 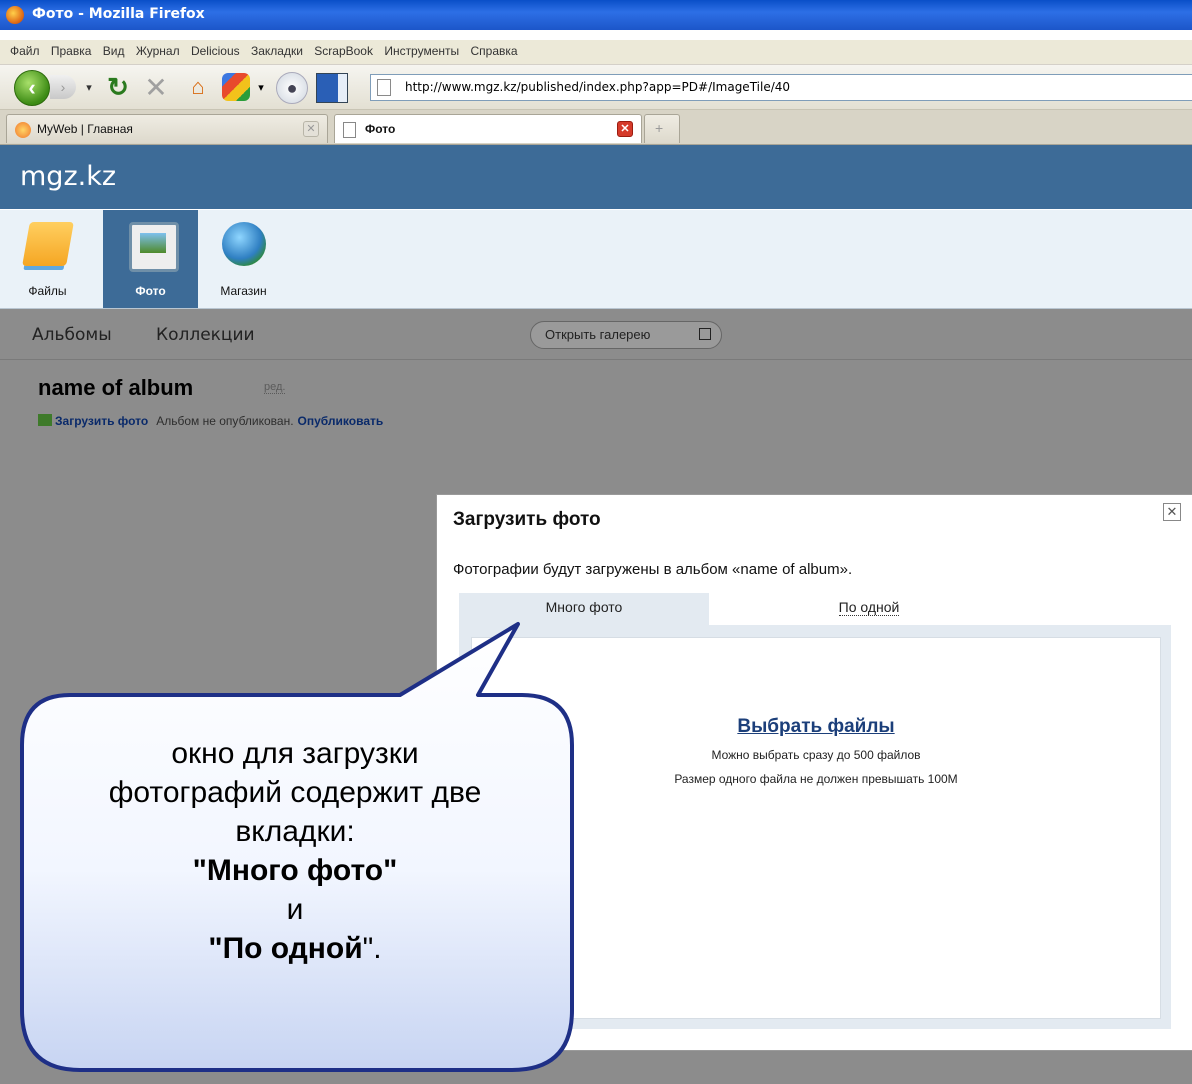 I want to click on open-gallery-button: Открыть галерею, so click(x=626, y=335).